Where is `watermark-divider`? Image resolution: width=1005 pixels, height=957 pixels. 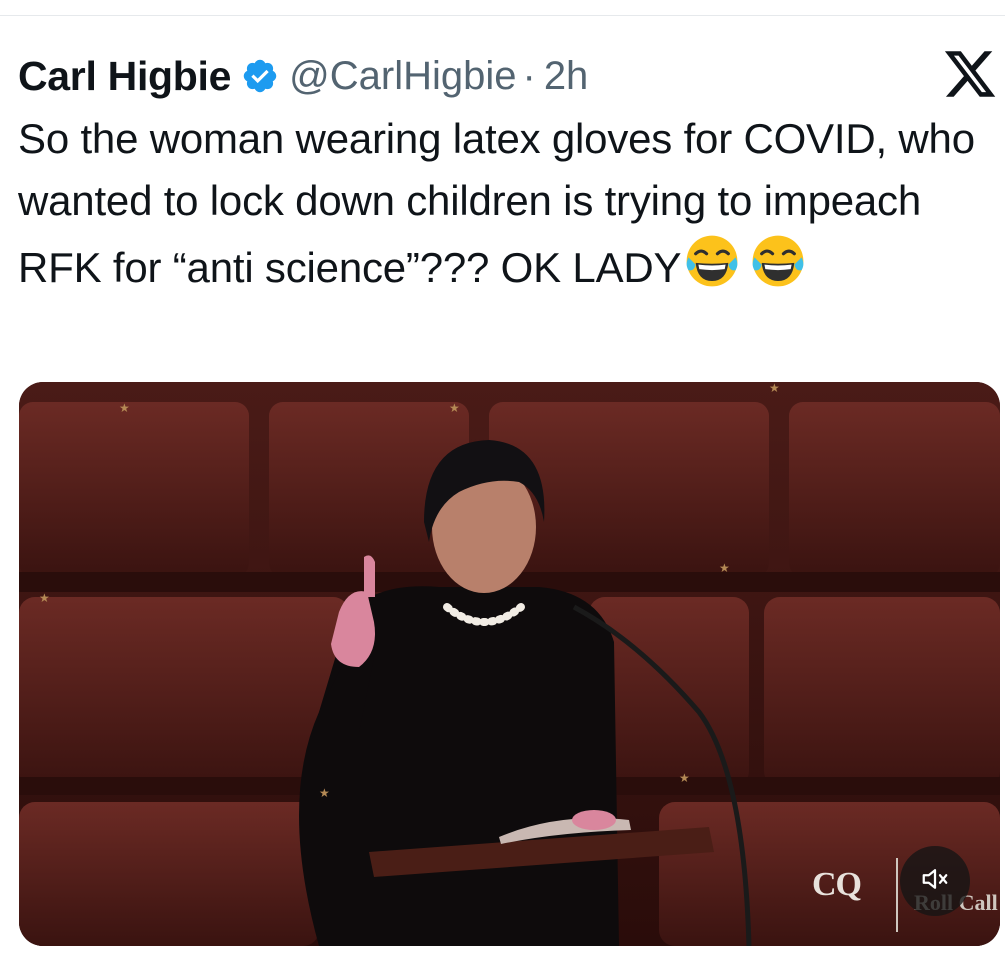
watermark-divider is located at coordinates (897, 895).